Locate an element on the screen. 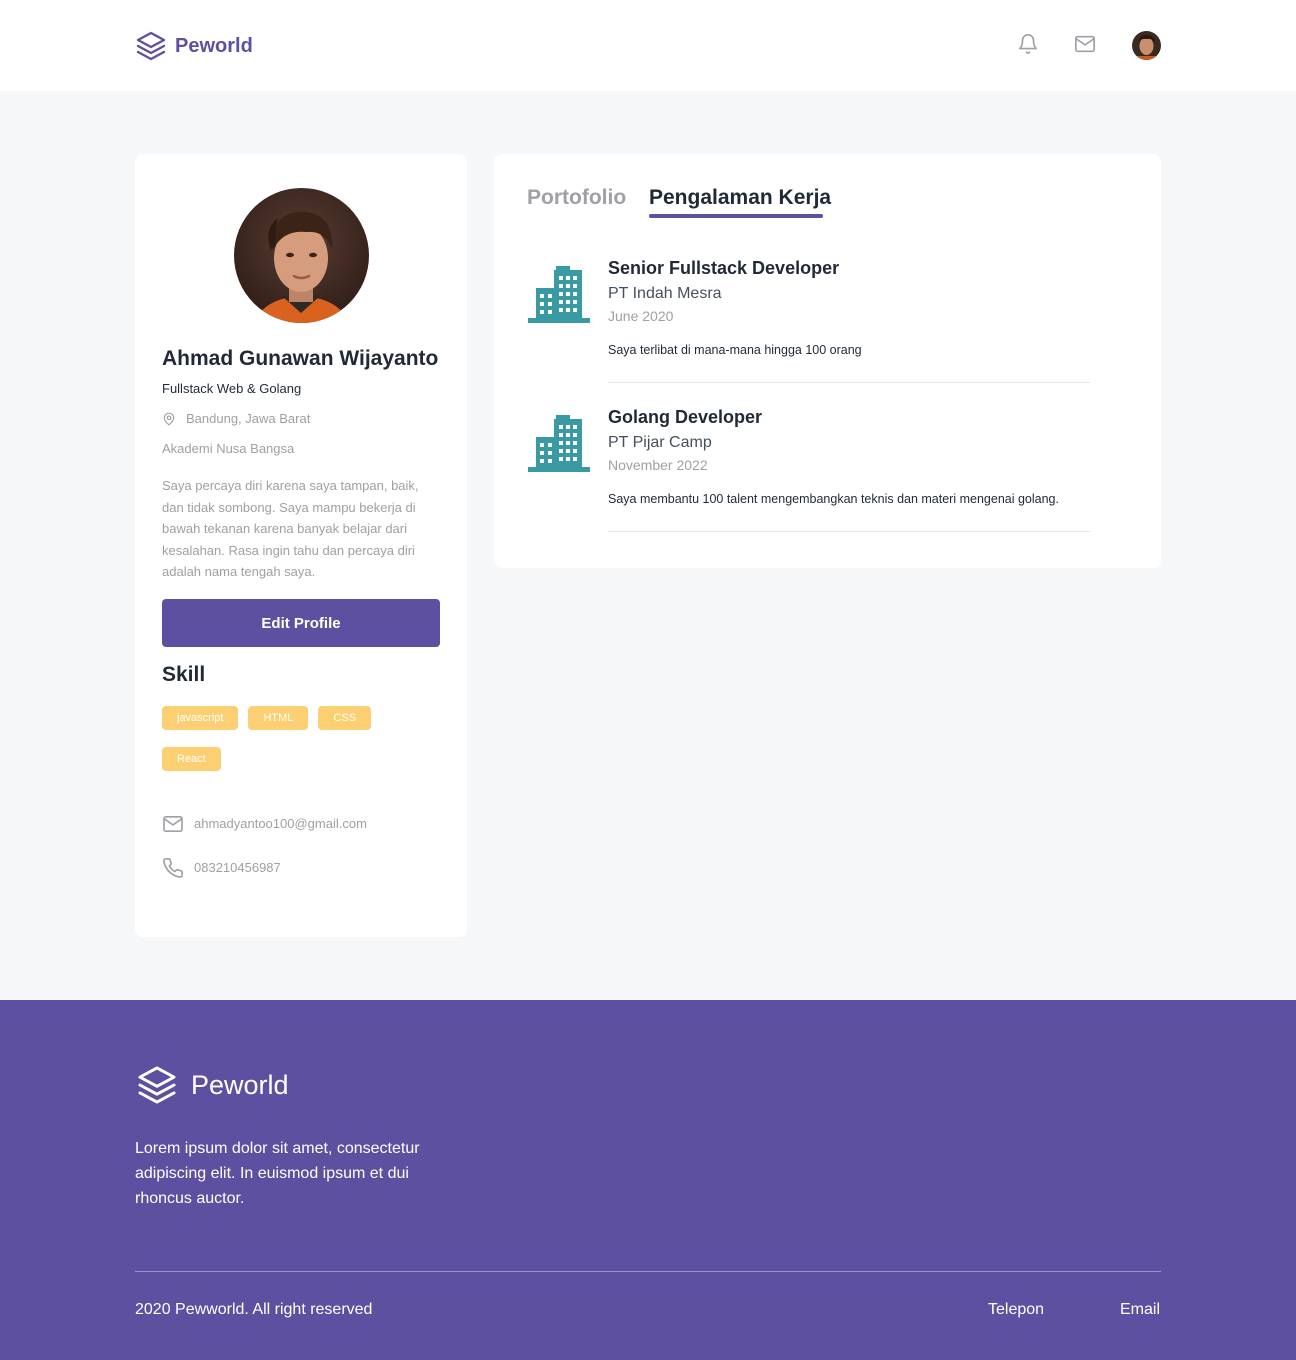 This screenshot has width=1296, height=1360. skill-tag: javascript is located at coordinates (200, 718).